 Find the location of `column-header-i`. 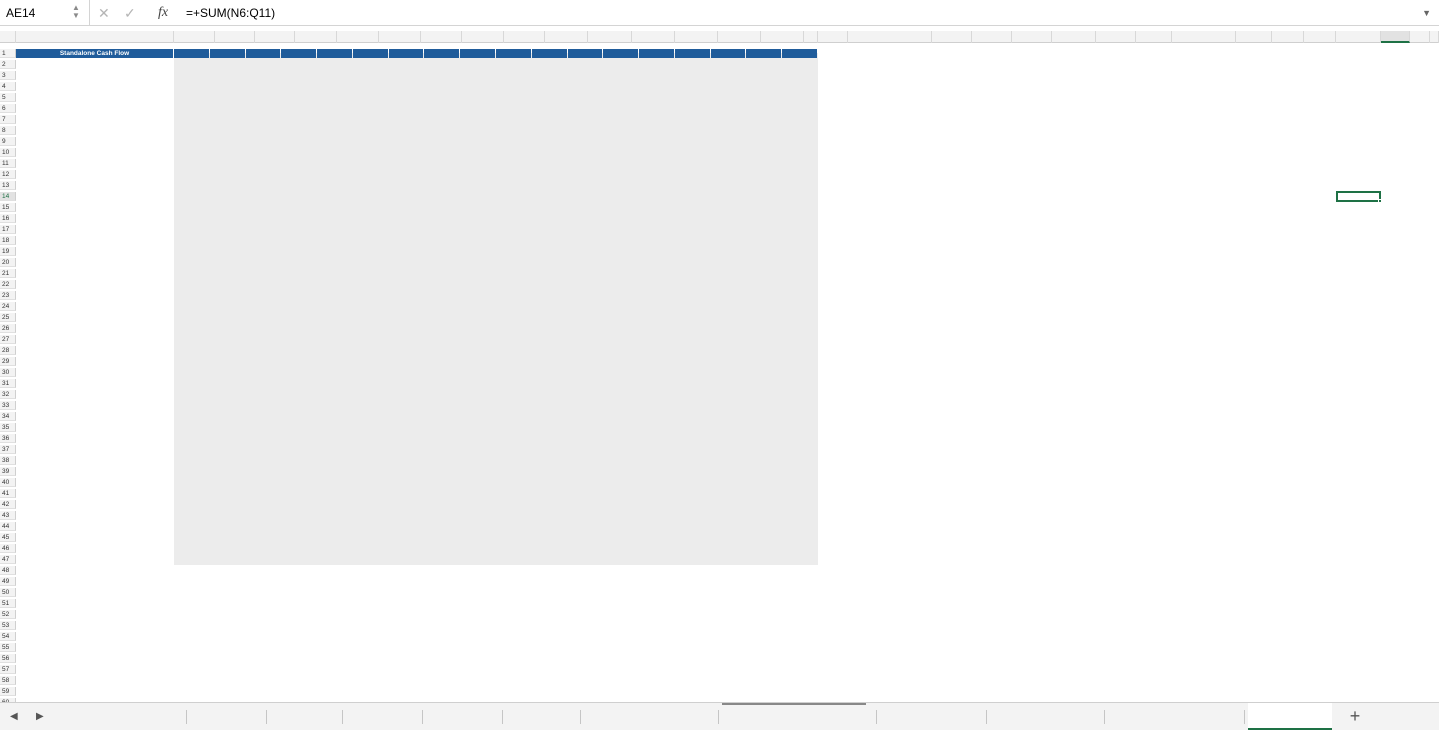

column-header-i is located at coordinates (483, 37).